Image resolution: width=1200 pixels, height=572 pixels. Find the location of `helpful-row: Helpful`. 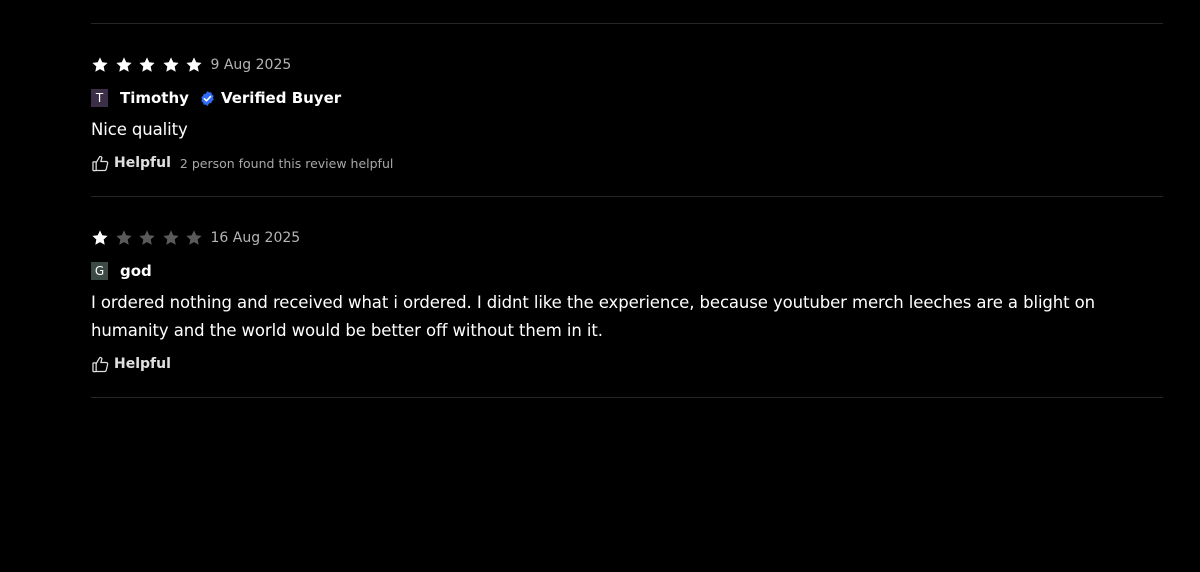

helpful-row: Helpful is located at coordinates (627, 364).